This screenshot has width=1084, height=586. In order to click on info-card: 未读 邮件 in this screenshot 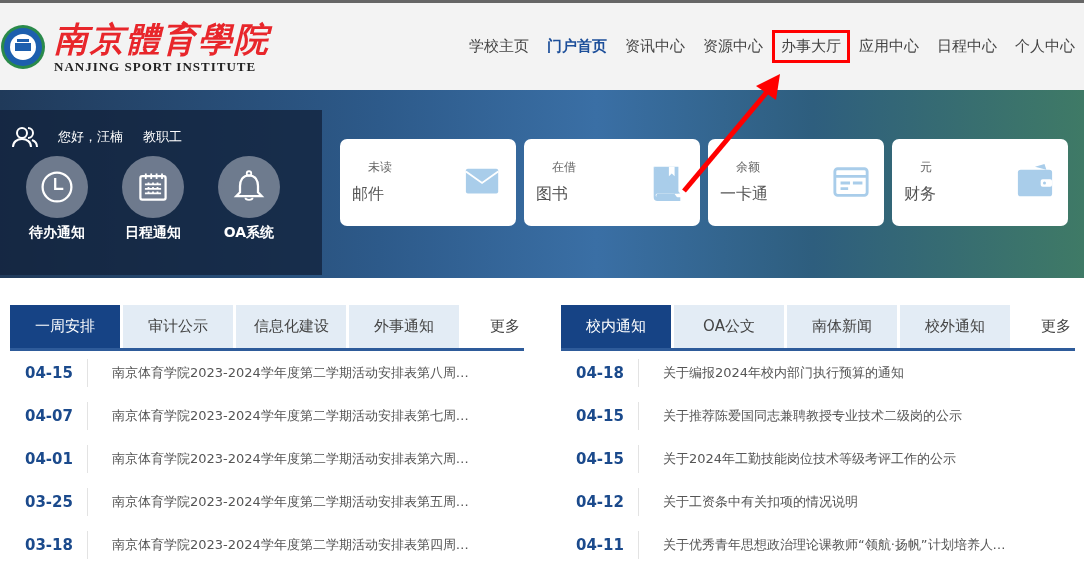, I will do `click(428, 182)`.